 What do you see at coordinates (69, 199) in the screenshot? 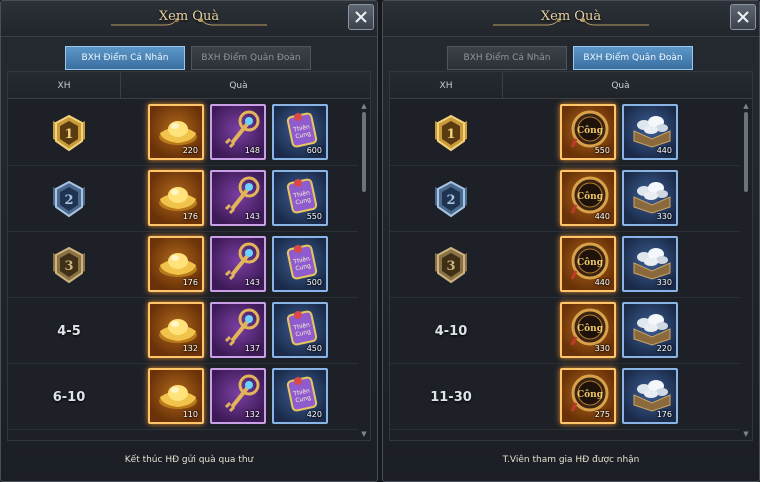
I see `rank-silver-badge-icon: 2` at bounding box center [69, 199].